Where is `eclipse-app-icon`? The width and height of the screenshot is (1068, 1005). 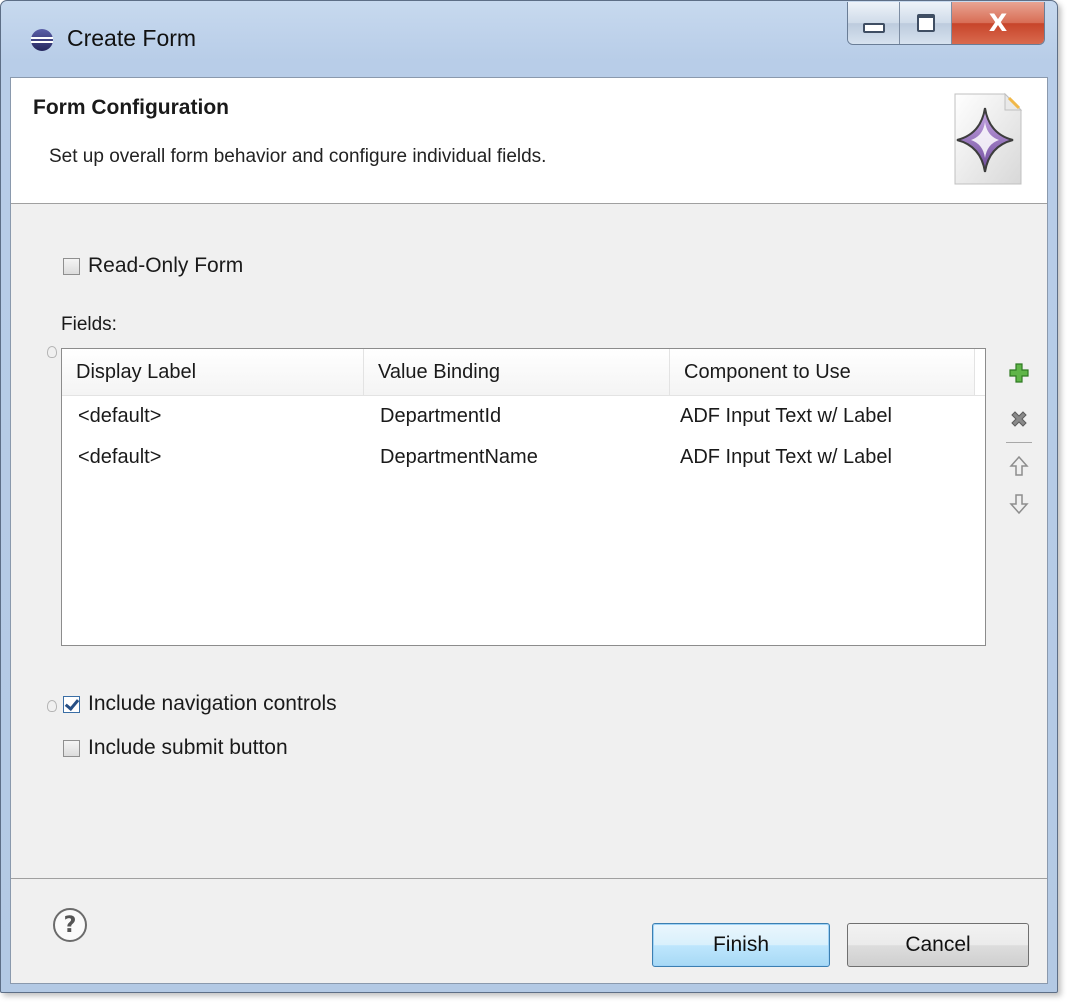
eclipse-app-icon is located at coordinates (42, 40).